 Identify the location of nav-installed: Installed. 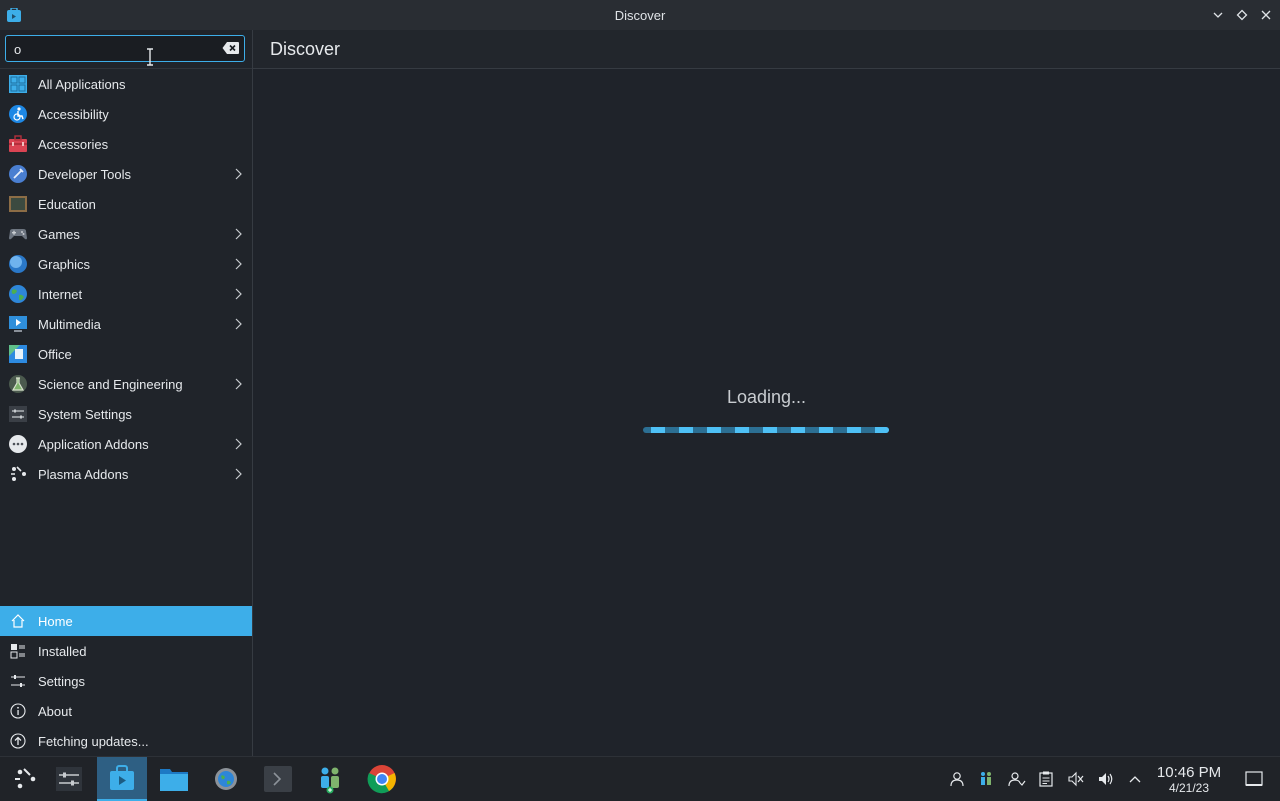
(126, 651).